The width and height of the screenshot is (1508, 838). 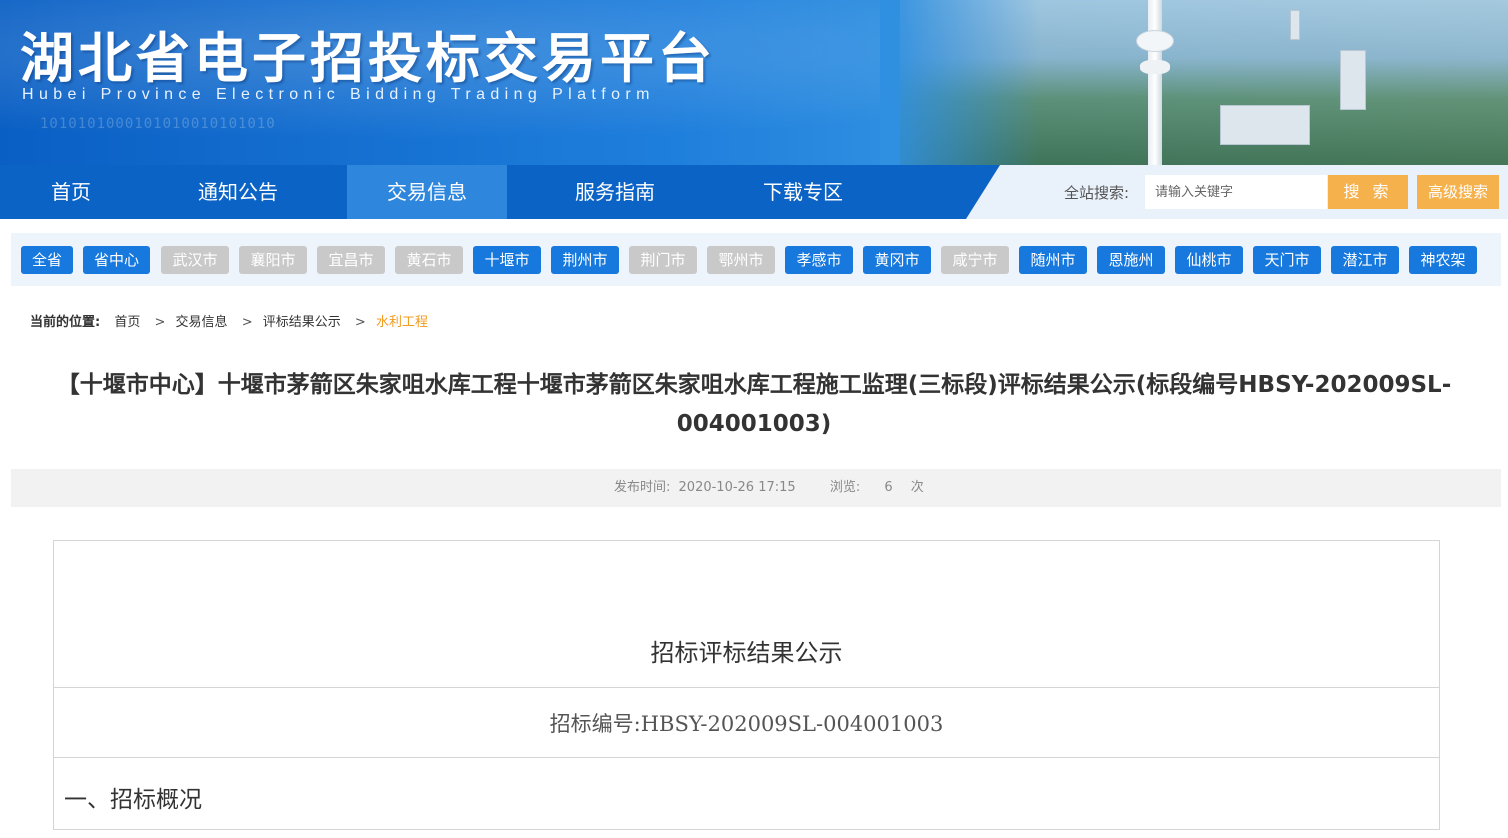 What do you see at coordinates (737, 487) in the screenshot?
I see `publish-time: 2020-10-26 17:15` at bounding box center [737, 487].